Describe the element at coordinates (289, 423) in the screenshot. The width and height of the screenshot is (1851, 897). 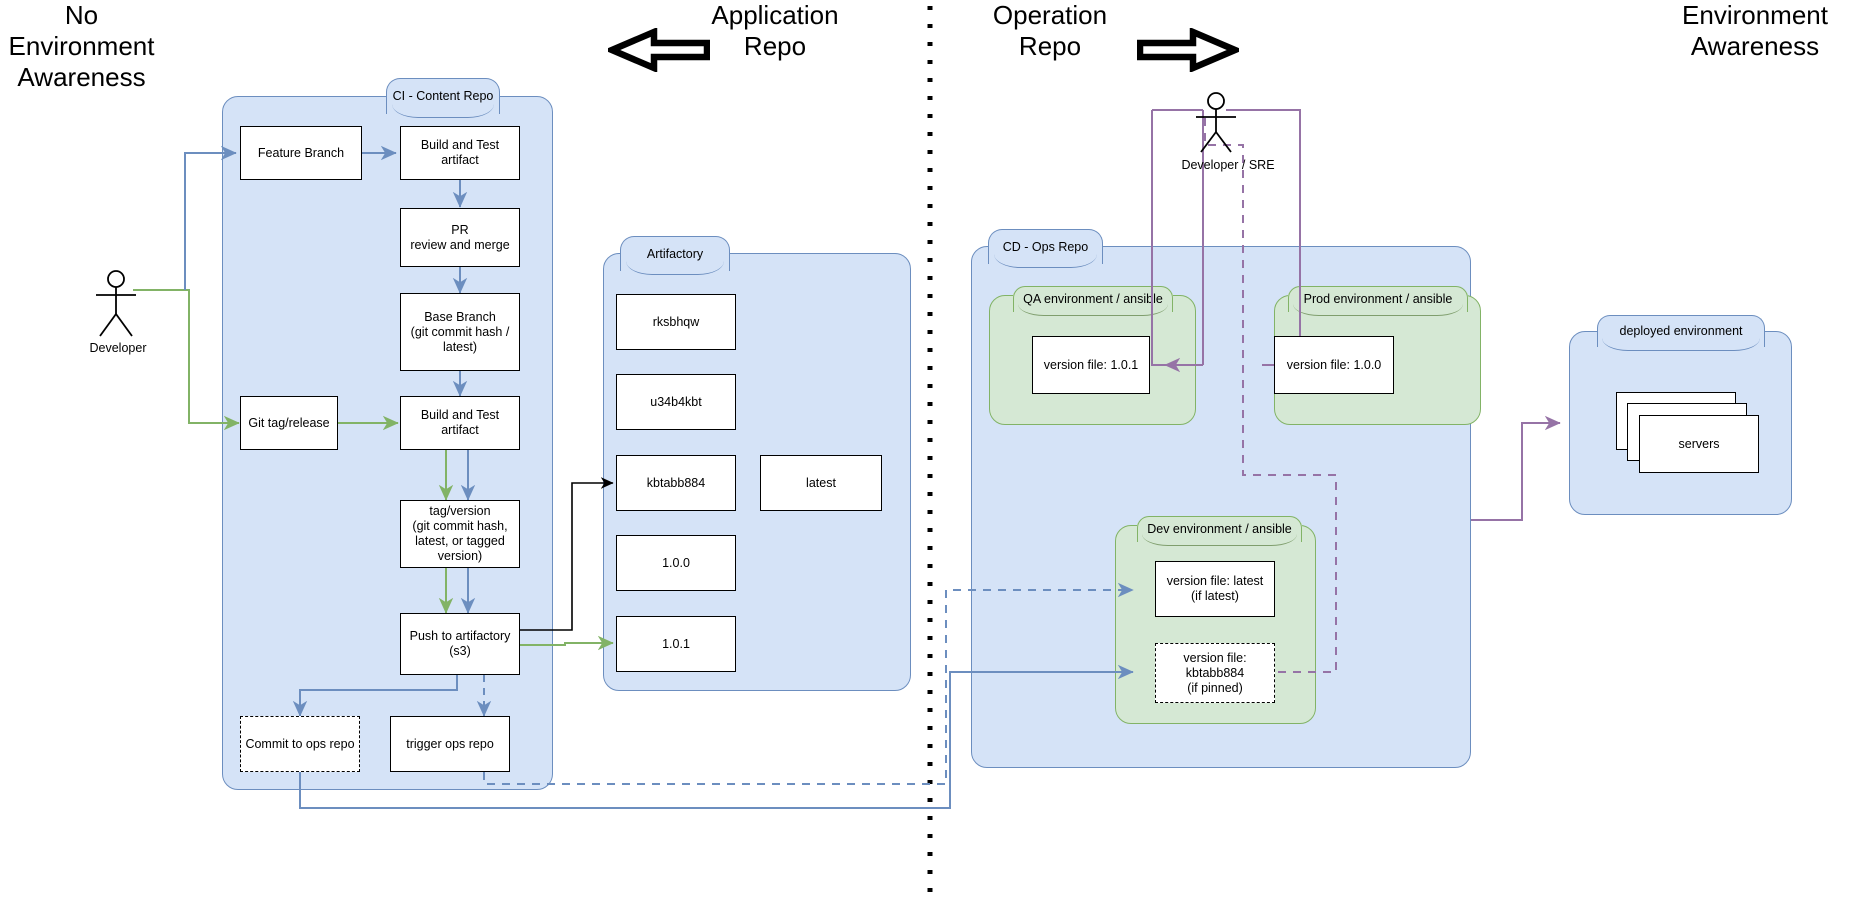
I see `node-git-tag-release: Git tag/release` at that location.